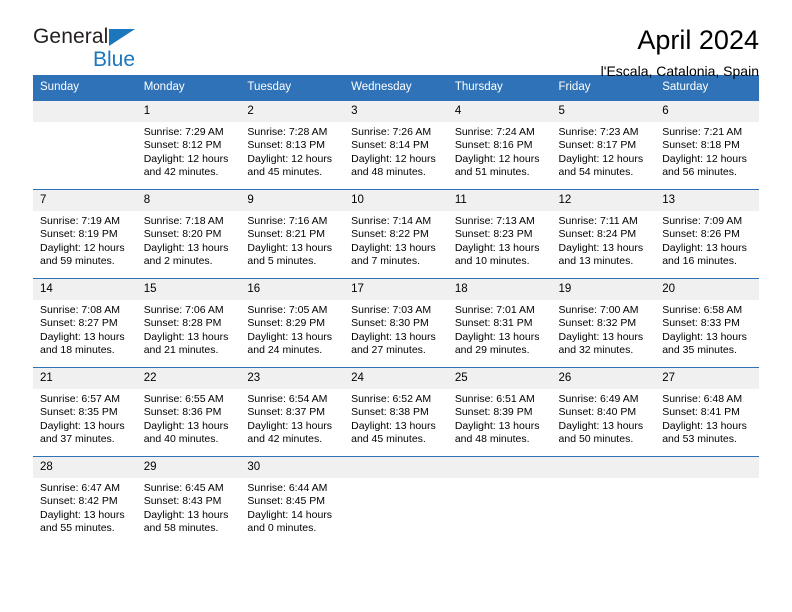 The width and height of the screenshot is (792, 612). I want to click on day-detail-line: and 32 minutes., so click(596, 350).